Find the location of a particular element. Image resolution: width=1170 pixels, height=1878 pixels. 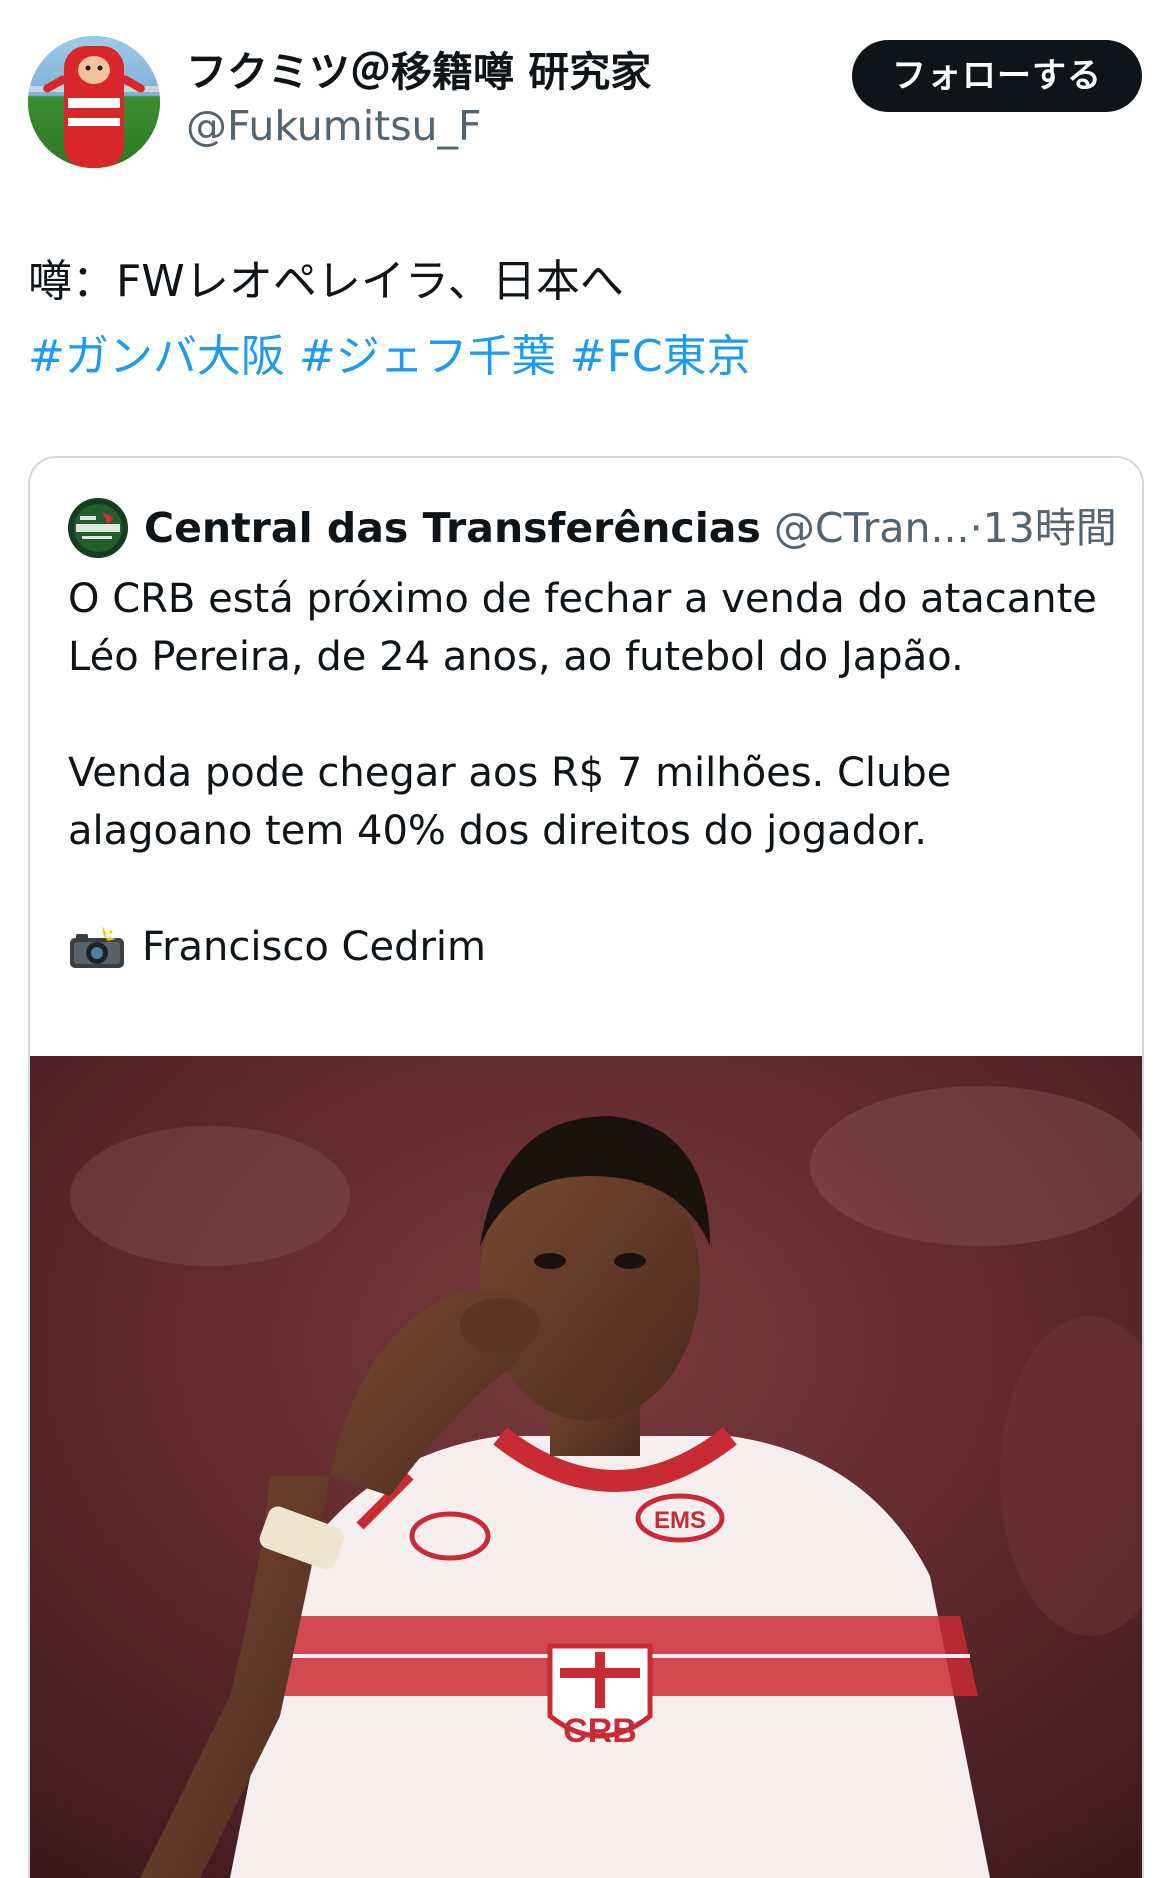

quoted-author-name: Central das Transferências is located at coordinates (452, 528).